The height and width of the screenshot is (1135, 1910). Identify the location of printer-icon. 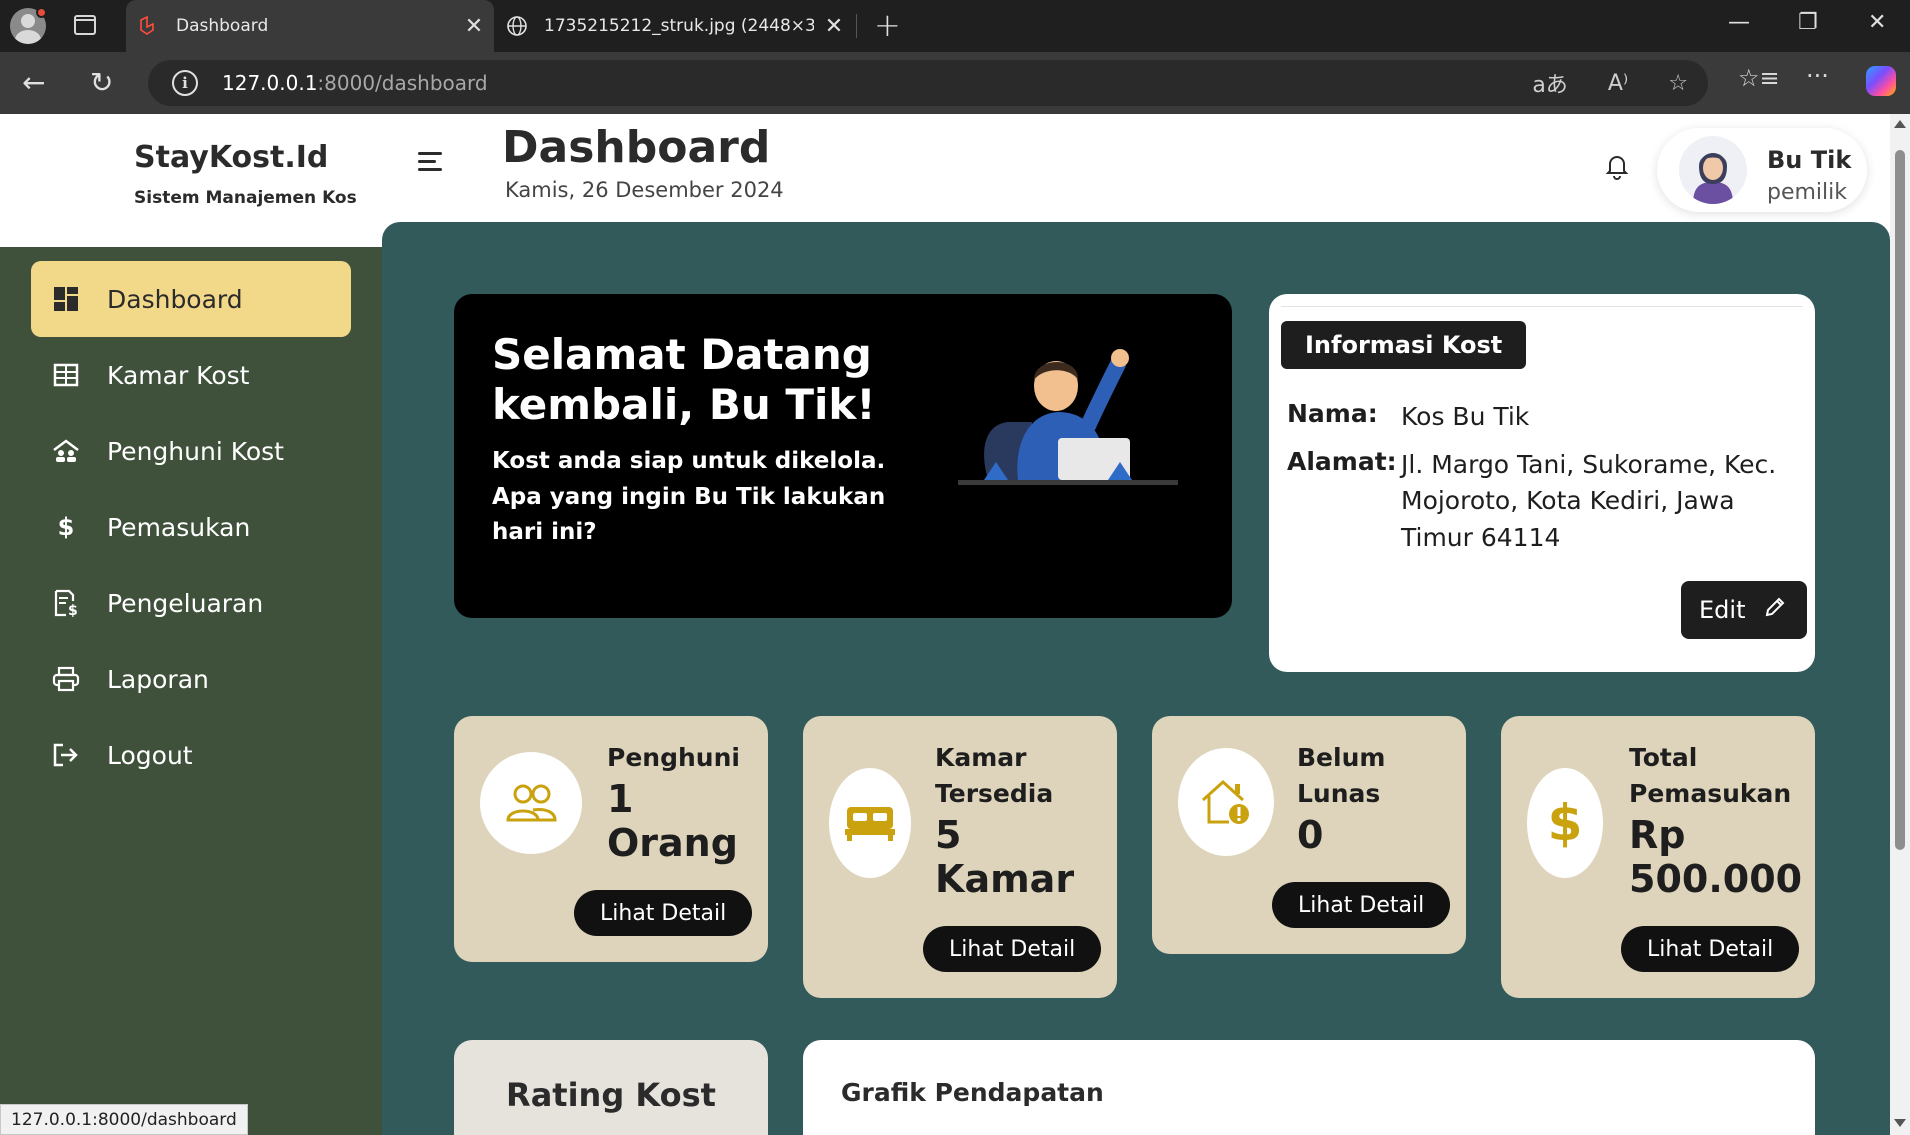
(66, 679).